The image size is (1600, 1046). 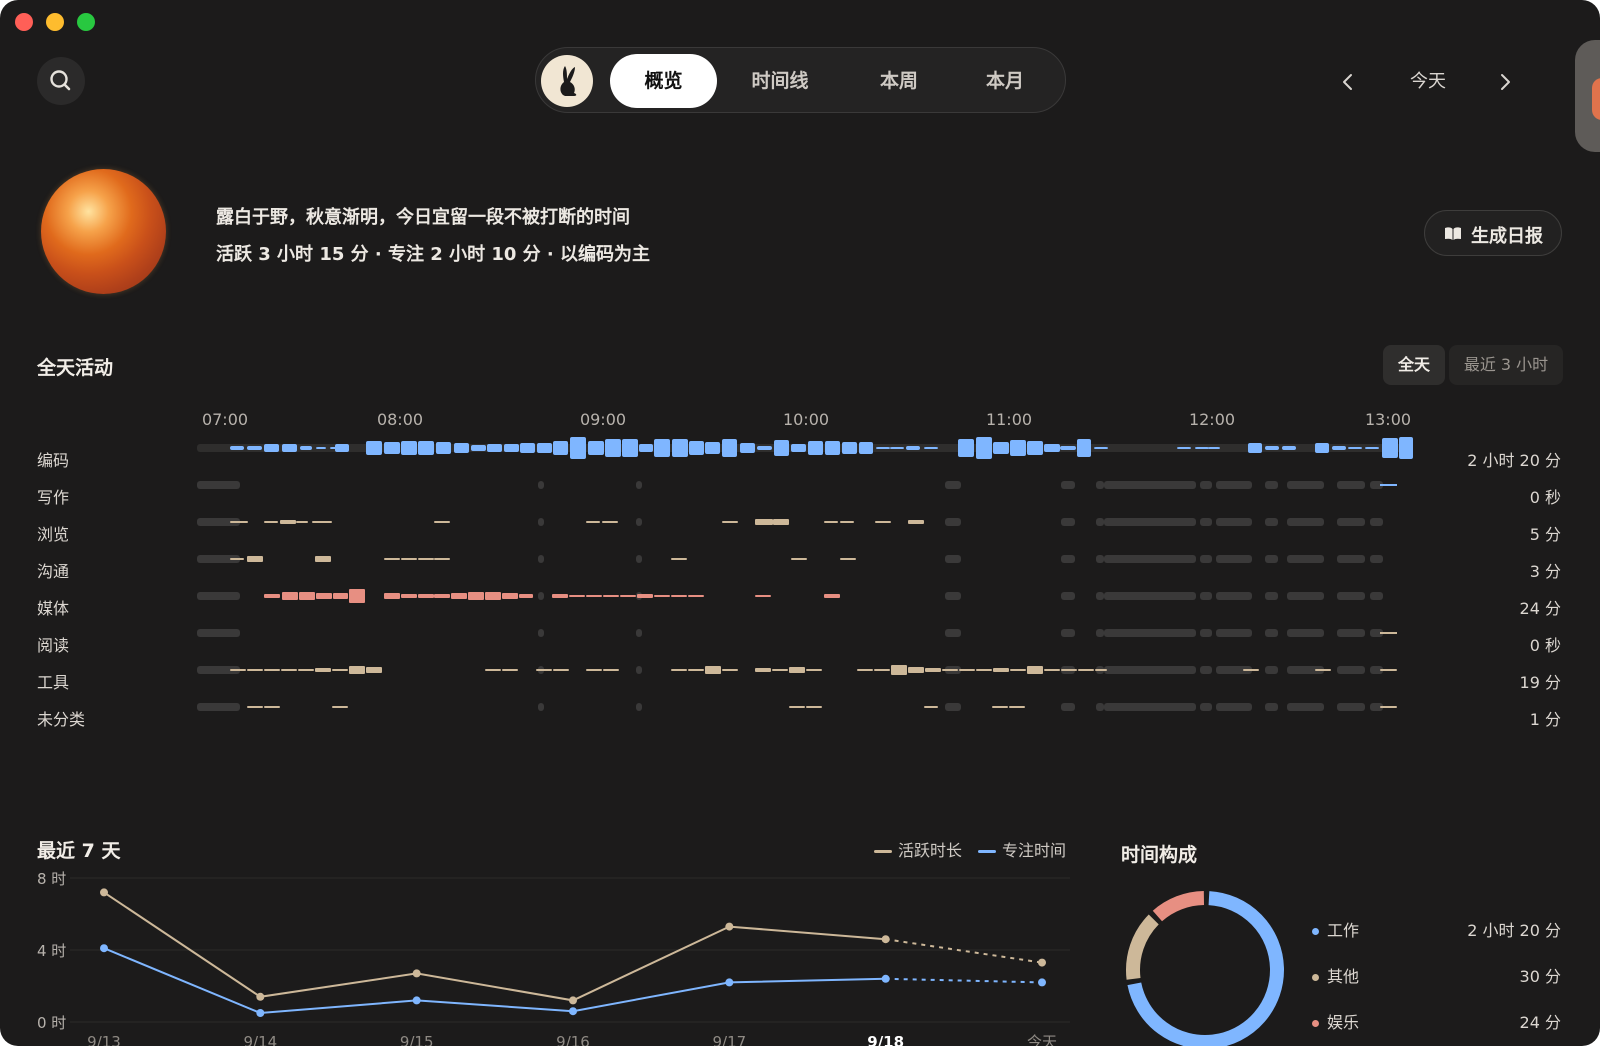 What do you see at coordinates (104, 1039) in the screenshot?
I see `x-tick-label: 9/13` at bounding box center [104, 1039].